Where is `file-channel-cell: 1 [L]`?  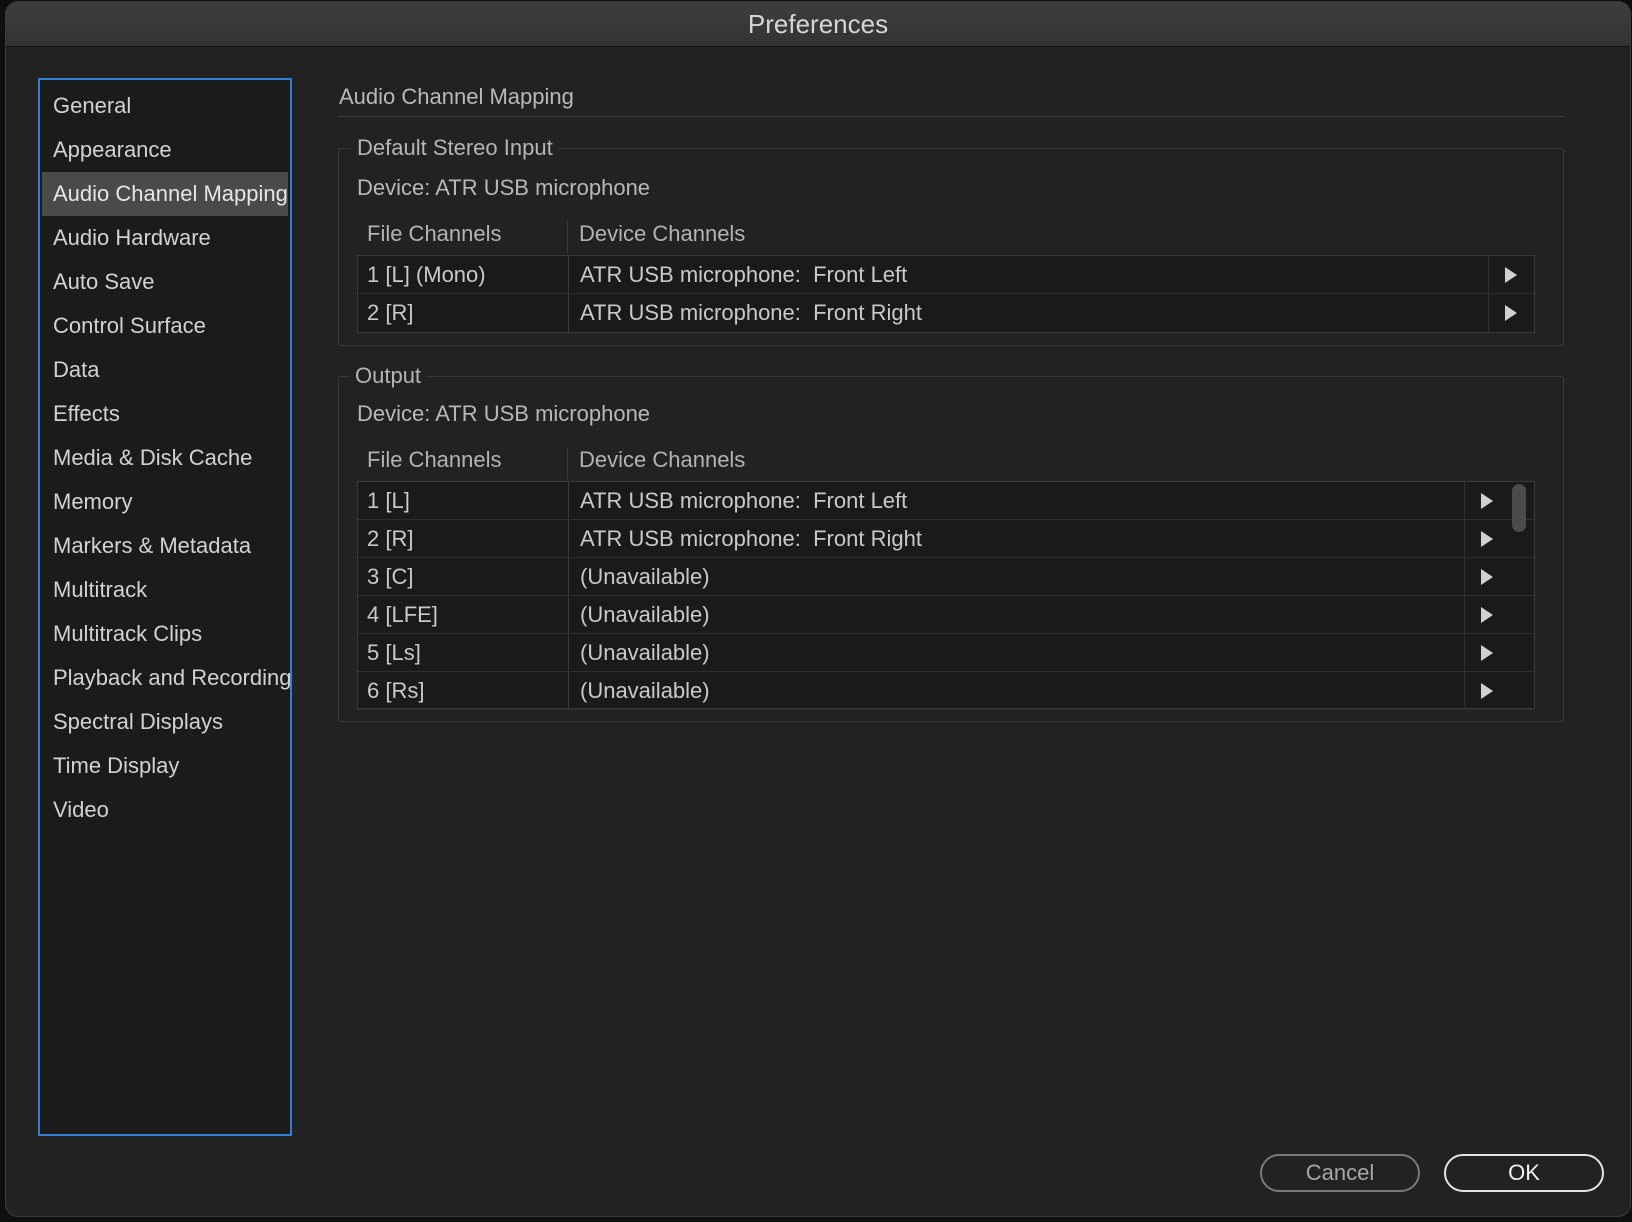 file-channel-cell: 1 [L] is located at coordinates (388, 500).